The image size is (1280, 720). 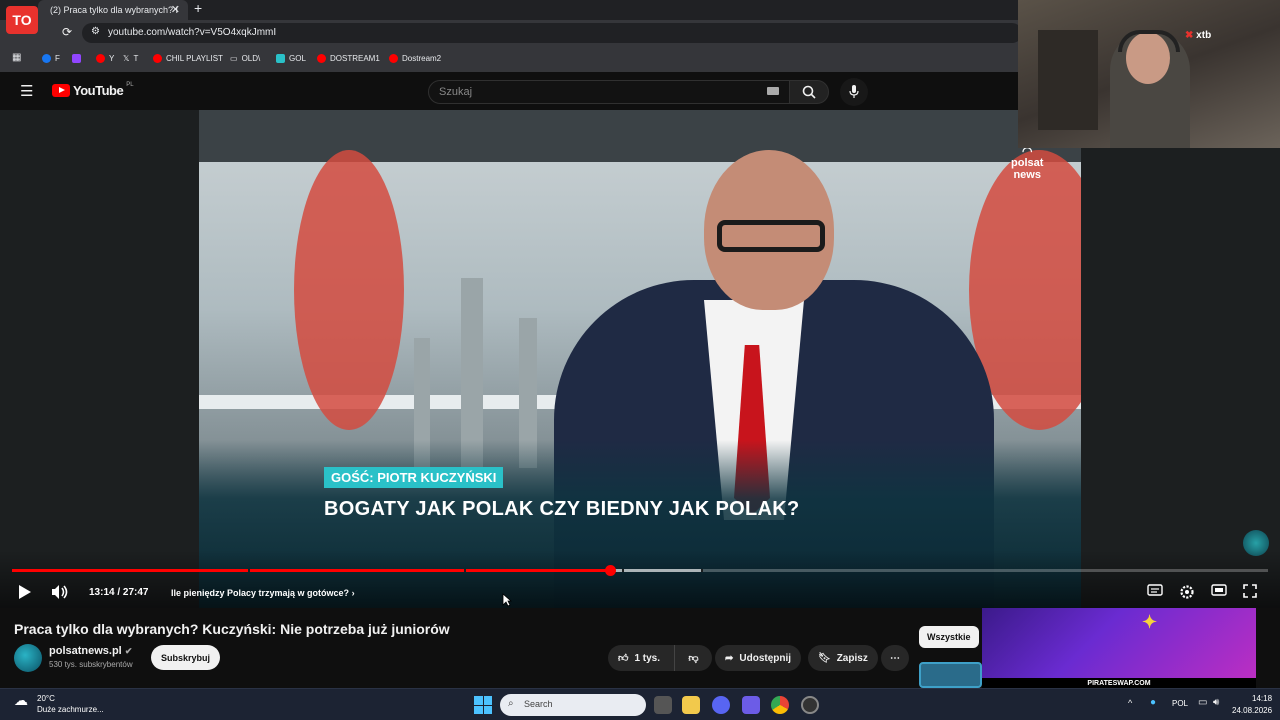 I want to click on url-text: youtube.com/watch?v=V5O4xqkJmmI, so click(x=192, y=32).